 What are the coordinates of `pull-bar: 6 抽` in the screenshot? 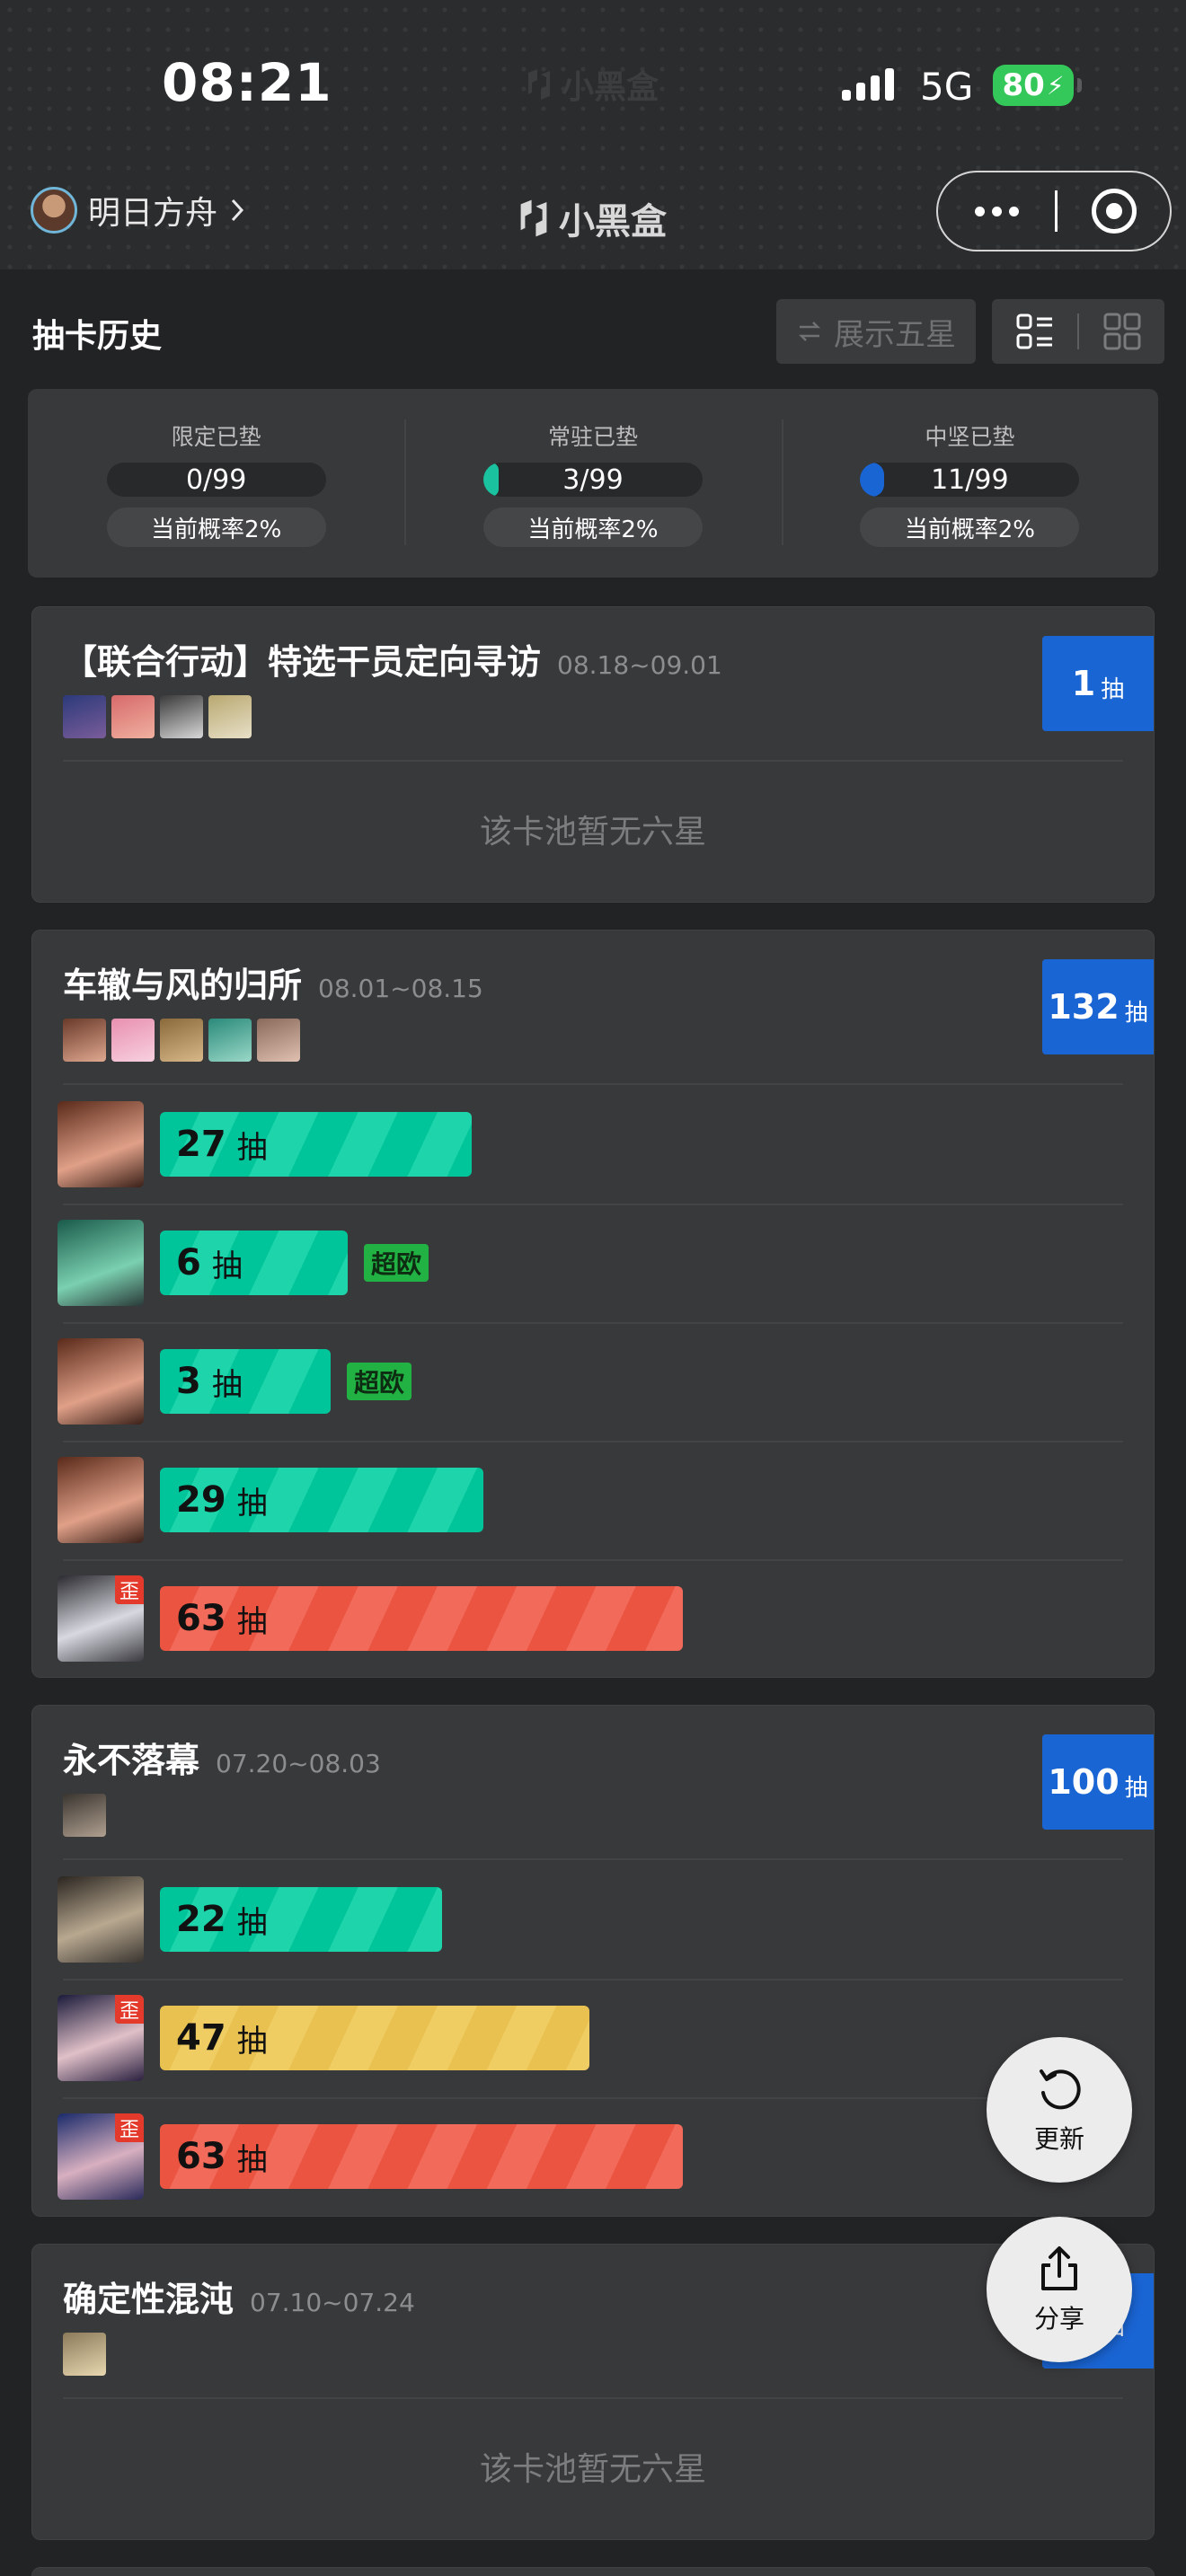 It's located at (254, 1263).